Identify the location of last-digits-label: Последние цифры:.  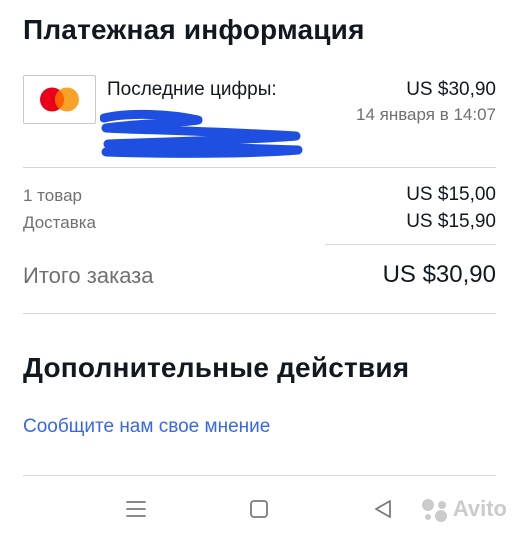
(192, 89).